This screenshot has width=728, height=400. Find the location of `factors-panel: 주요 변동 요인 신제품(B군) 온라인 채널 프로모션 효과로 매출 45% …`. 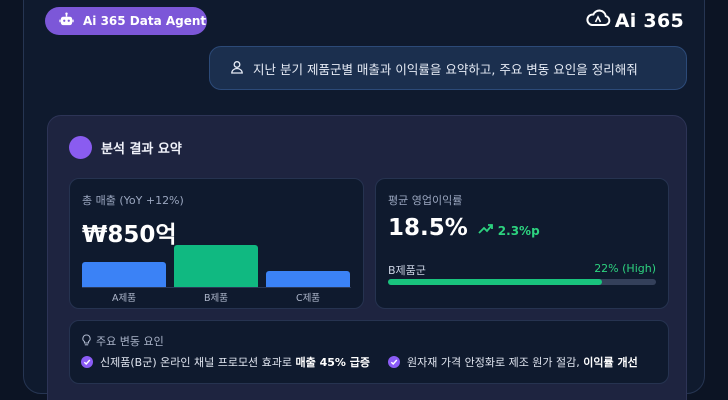

factors-panel: 주요 변동 요인 신제품(B군) 온라인 채널 프로모션 효과로 매출 45% … is located at coordinates (369, 352).